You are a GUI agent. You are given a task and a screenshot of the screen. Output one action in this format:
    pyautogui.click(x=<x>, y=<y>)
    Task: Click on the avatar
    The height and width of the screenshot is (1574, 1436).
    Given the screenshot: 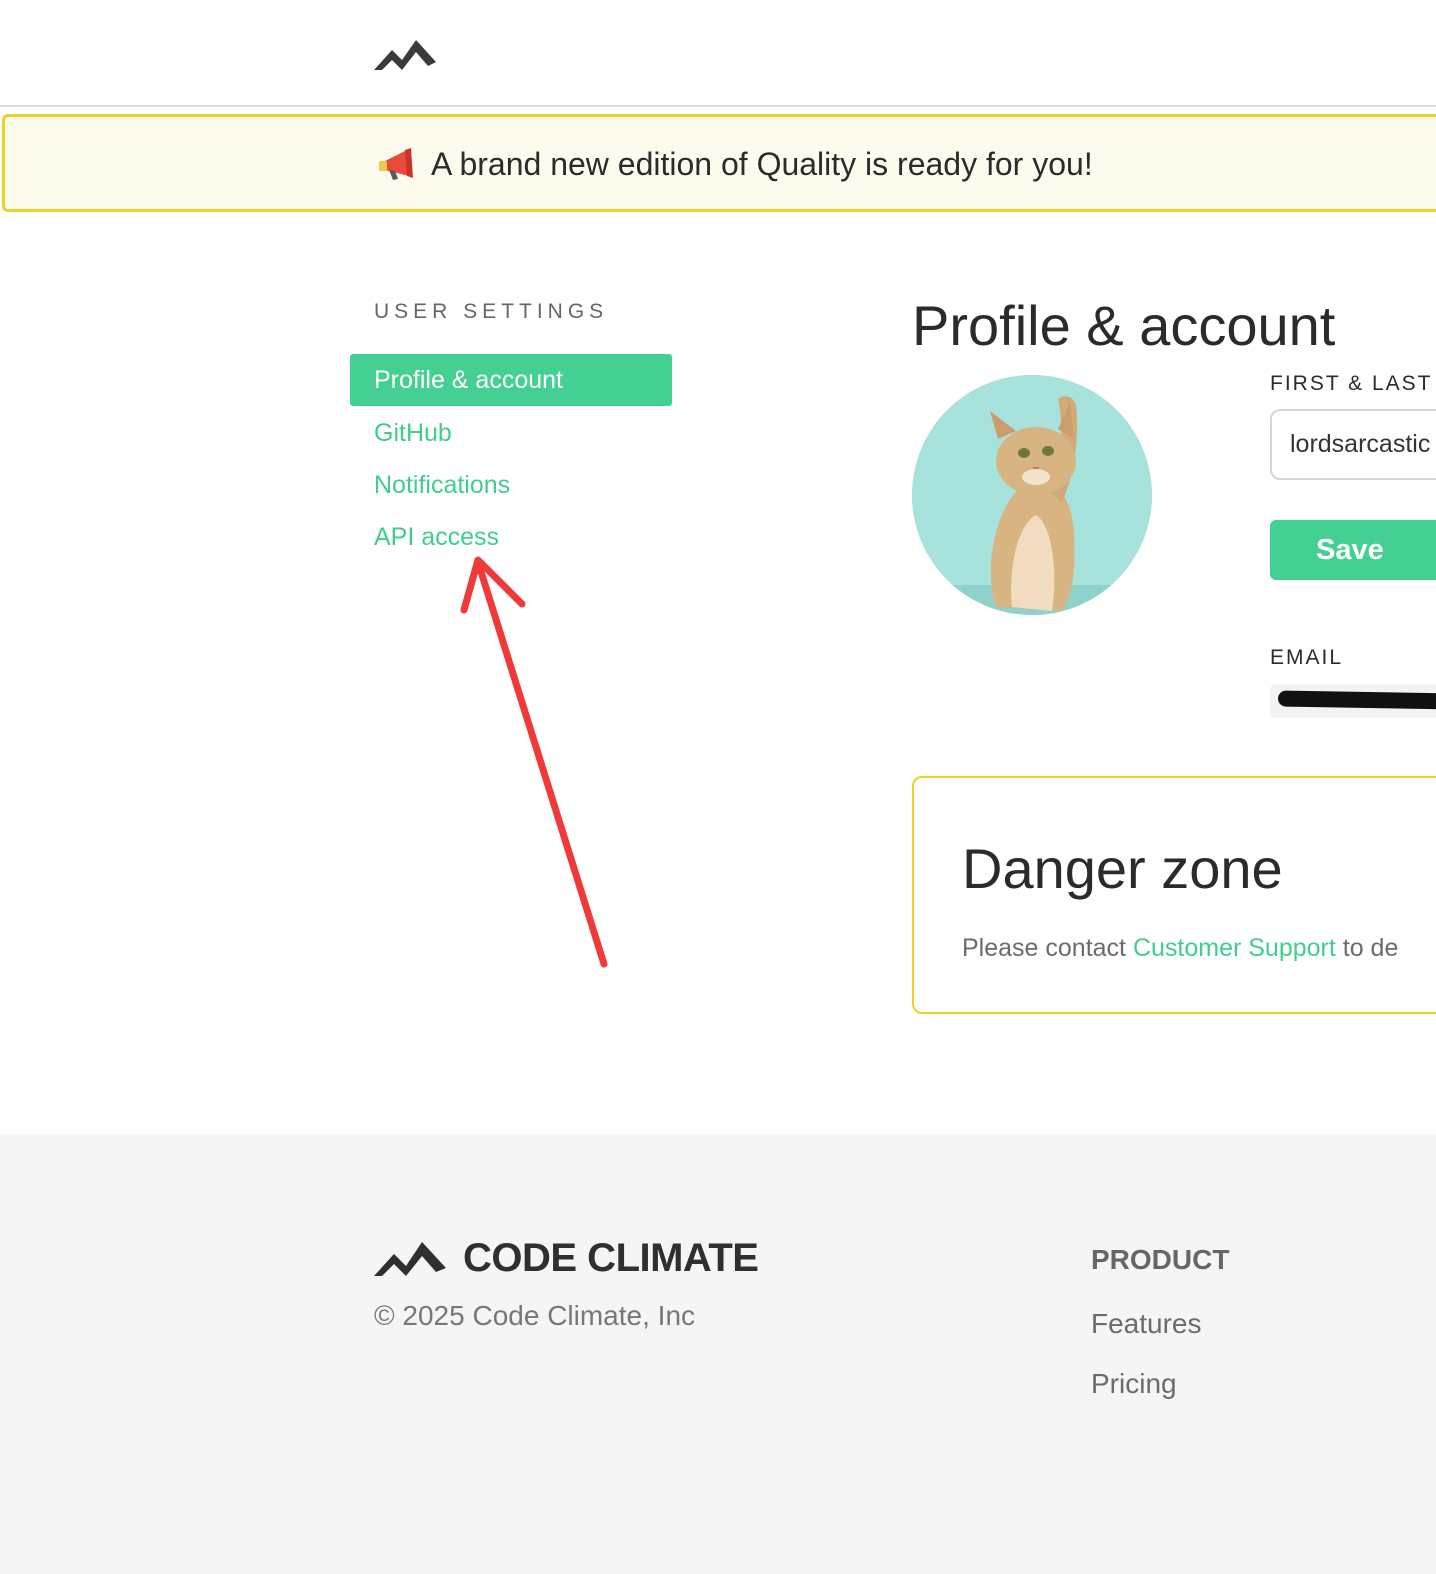 What is the action you would take?
    pyautogui.click(x=1032, y=495)
    